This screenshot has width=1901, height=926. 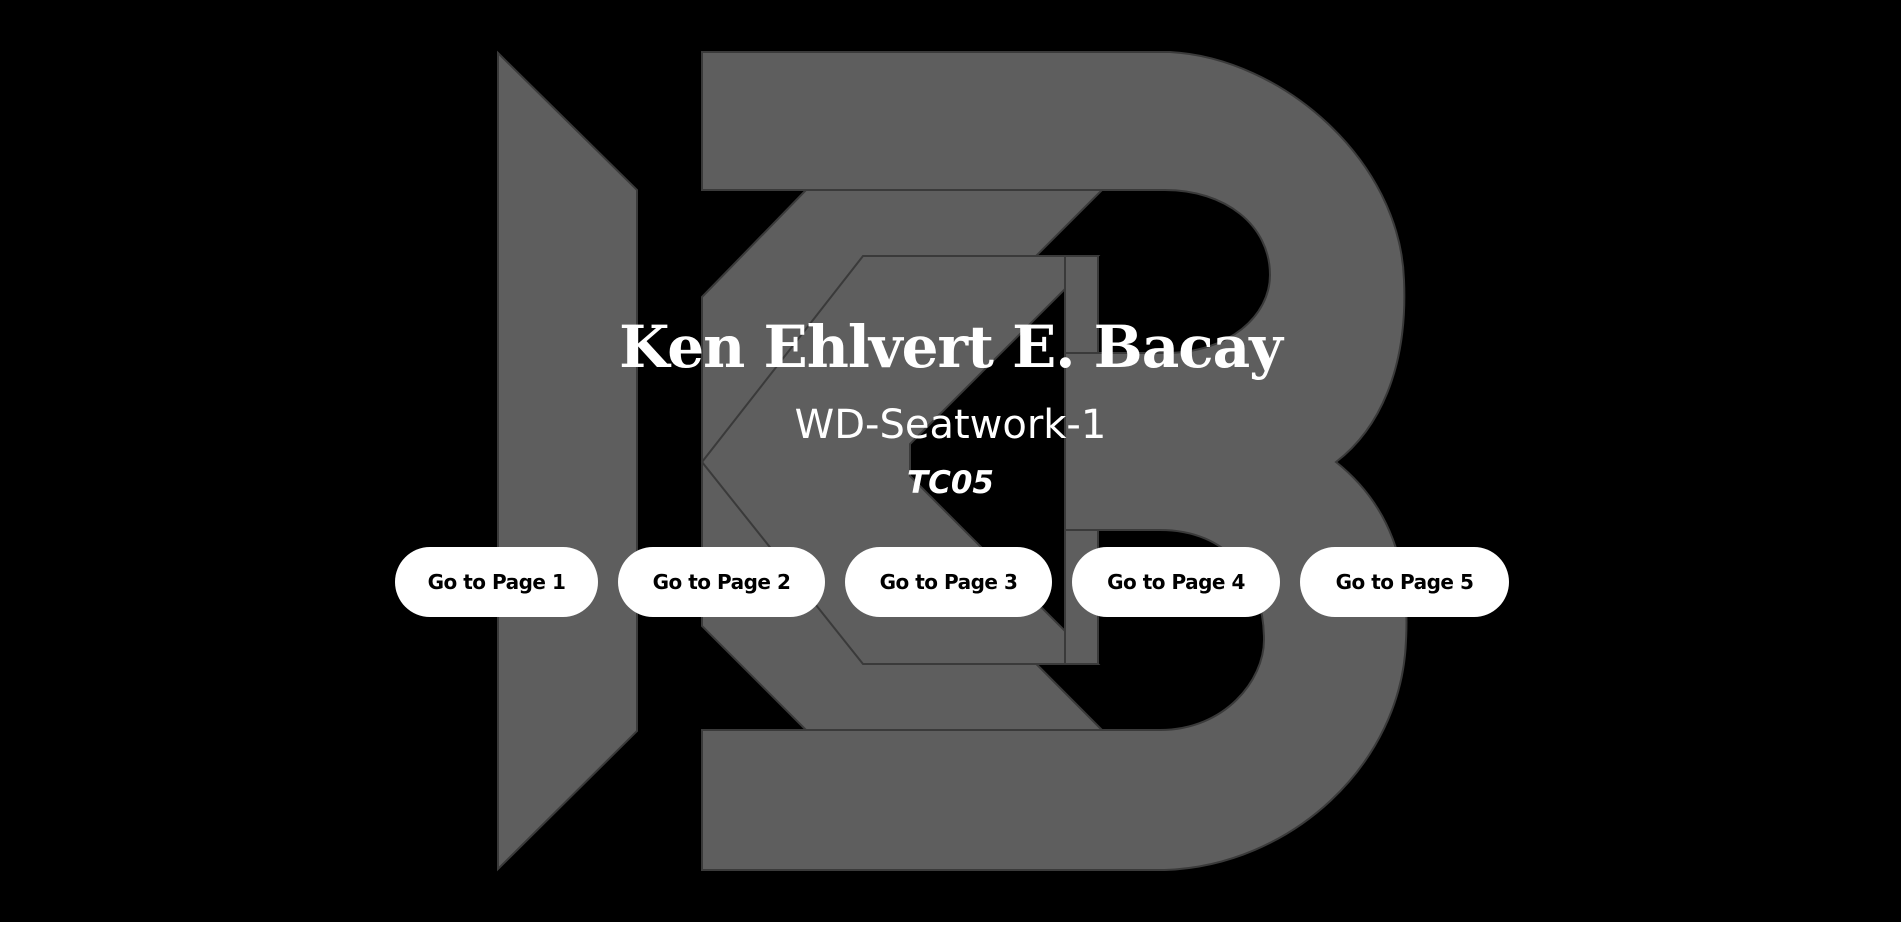 What do you see at coordinates (1176, 582) in the screenshot?
I see `go-to-page-4-button: Go to Page 4` at bounding box center [1176, 582].